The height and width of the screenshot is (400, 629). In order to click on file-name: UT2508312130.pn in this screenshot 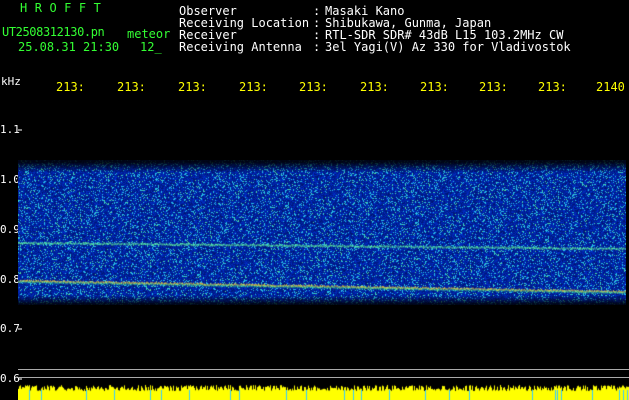, I will do `click(53, 32)`.